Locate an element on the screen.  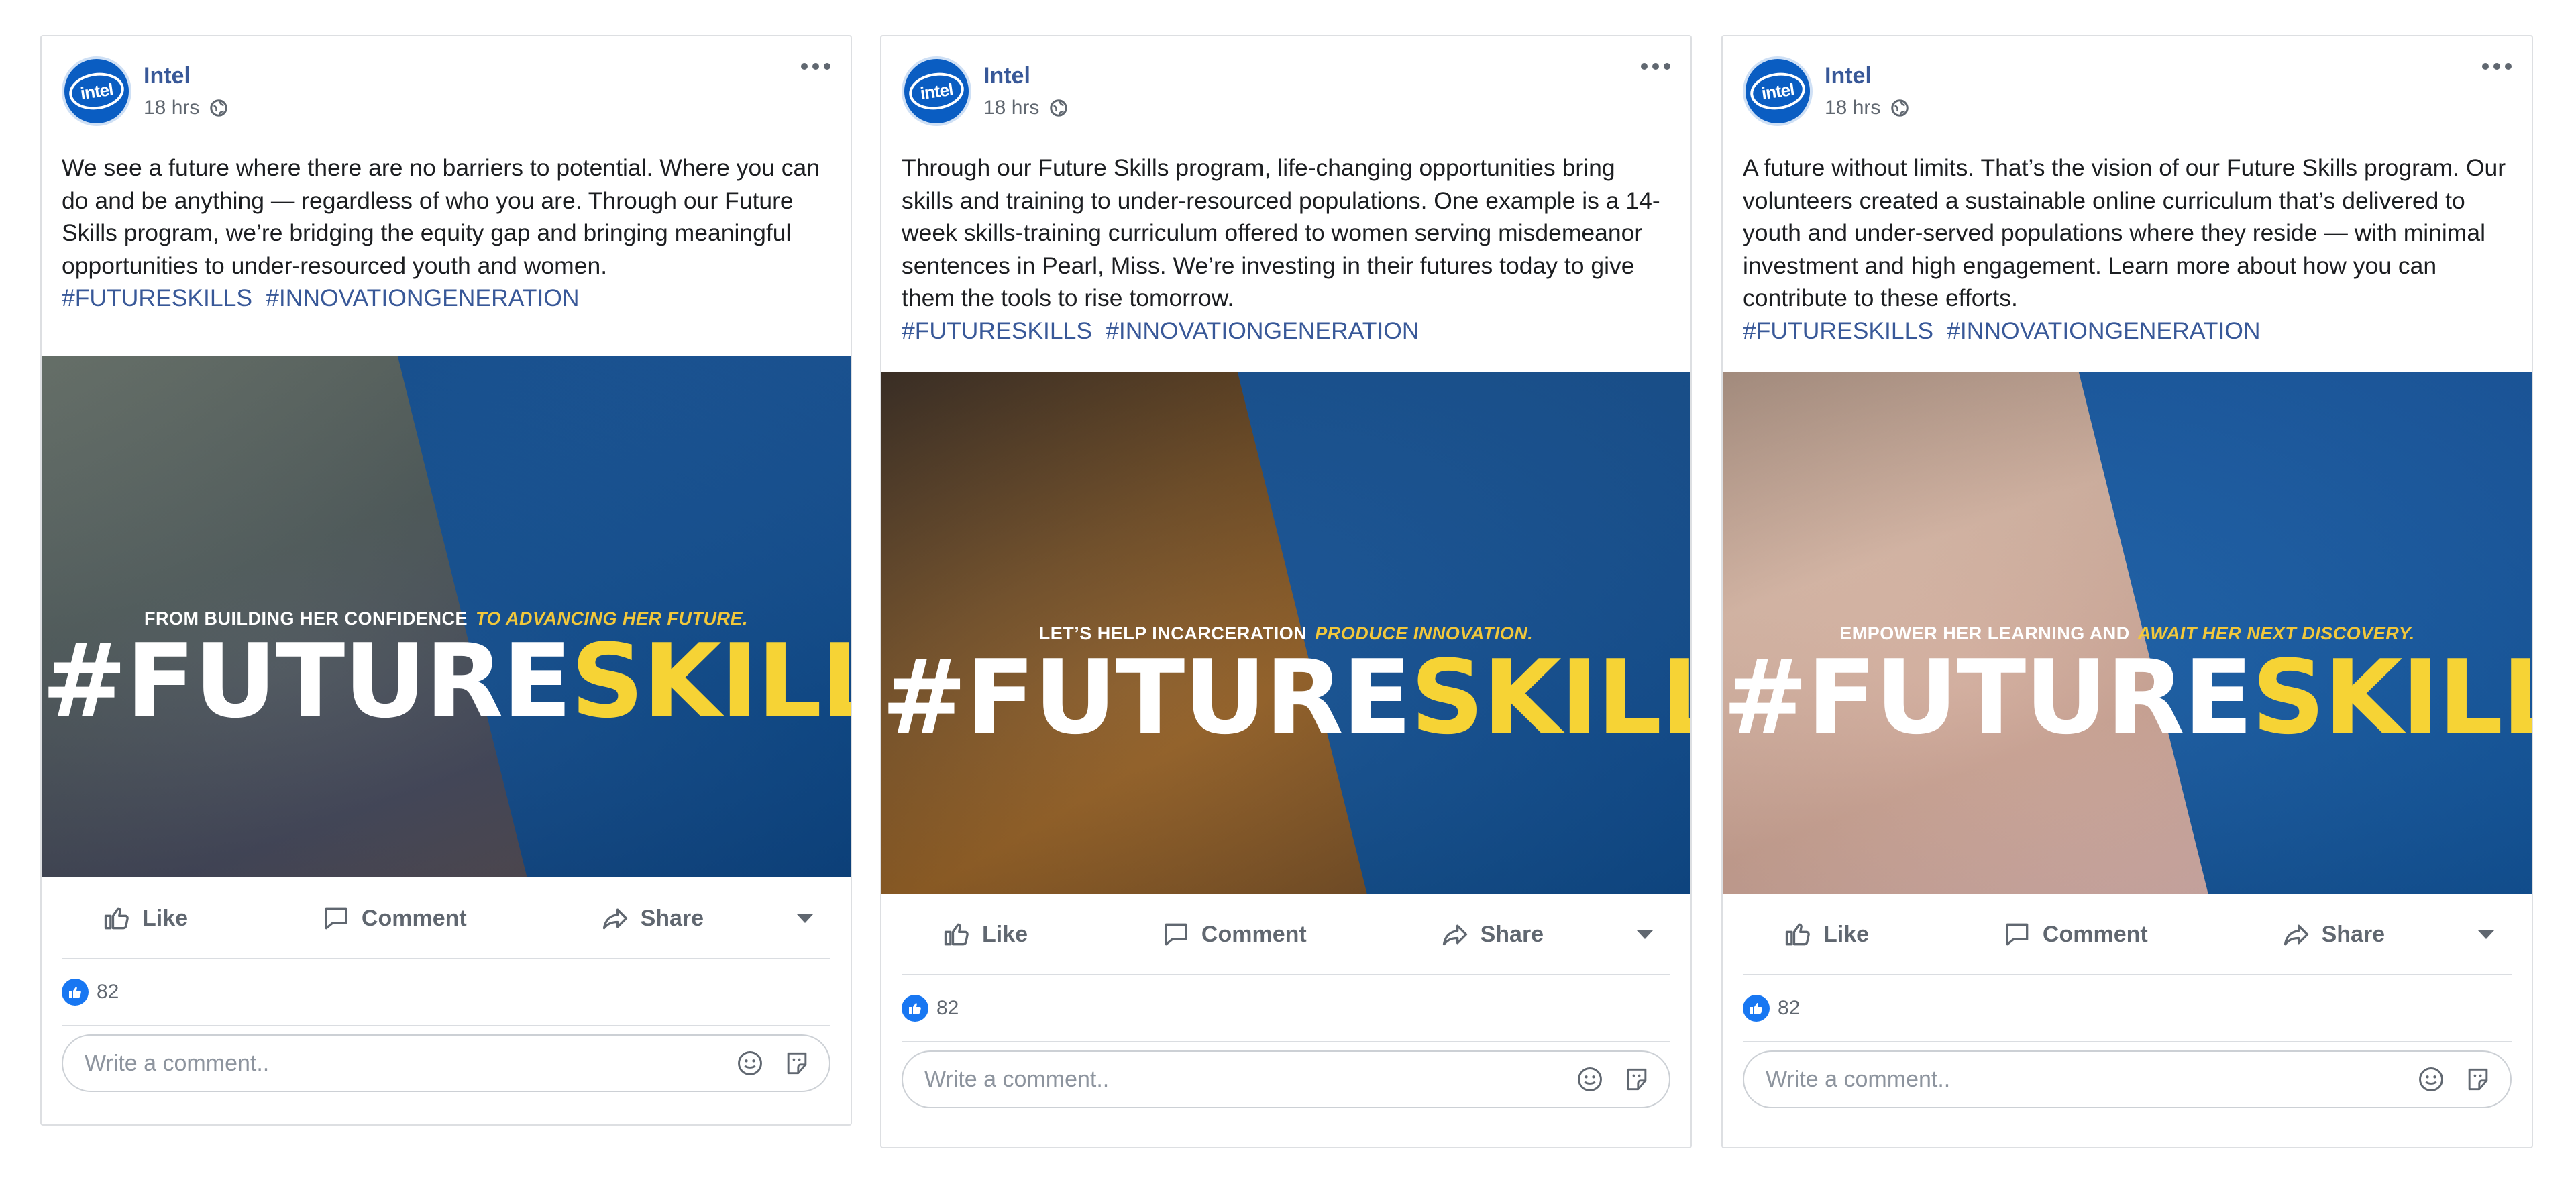
reaction-count: 82 is located at coordinates (947, 1008).